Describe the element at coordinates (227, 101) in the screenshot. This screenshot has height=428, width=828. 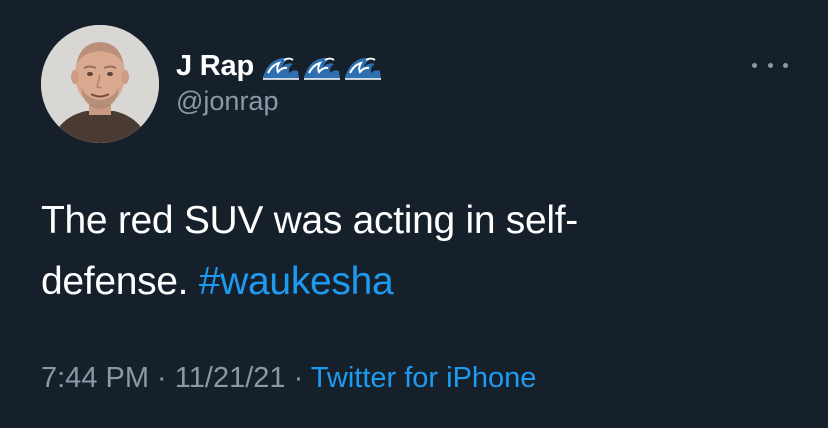
I see `user-handle: @jonrap` at that location.